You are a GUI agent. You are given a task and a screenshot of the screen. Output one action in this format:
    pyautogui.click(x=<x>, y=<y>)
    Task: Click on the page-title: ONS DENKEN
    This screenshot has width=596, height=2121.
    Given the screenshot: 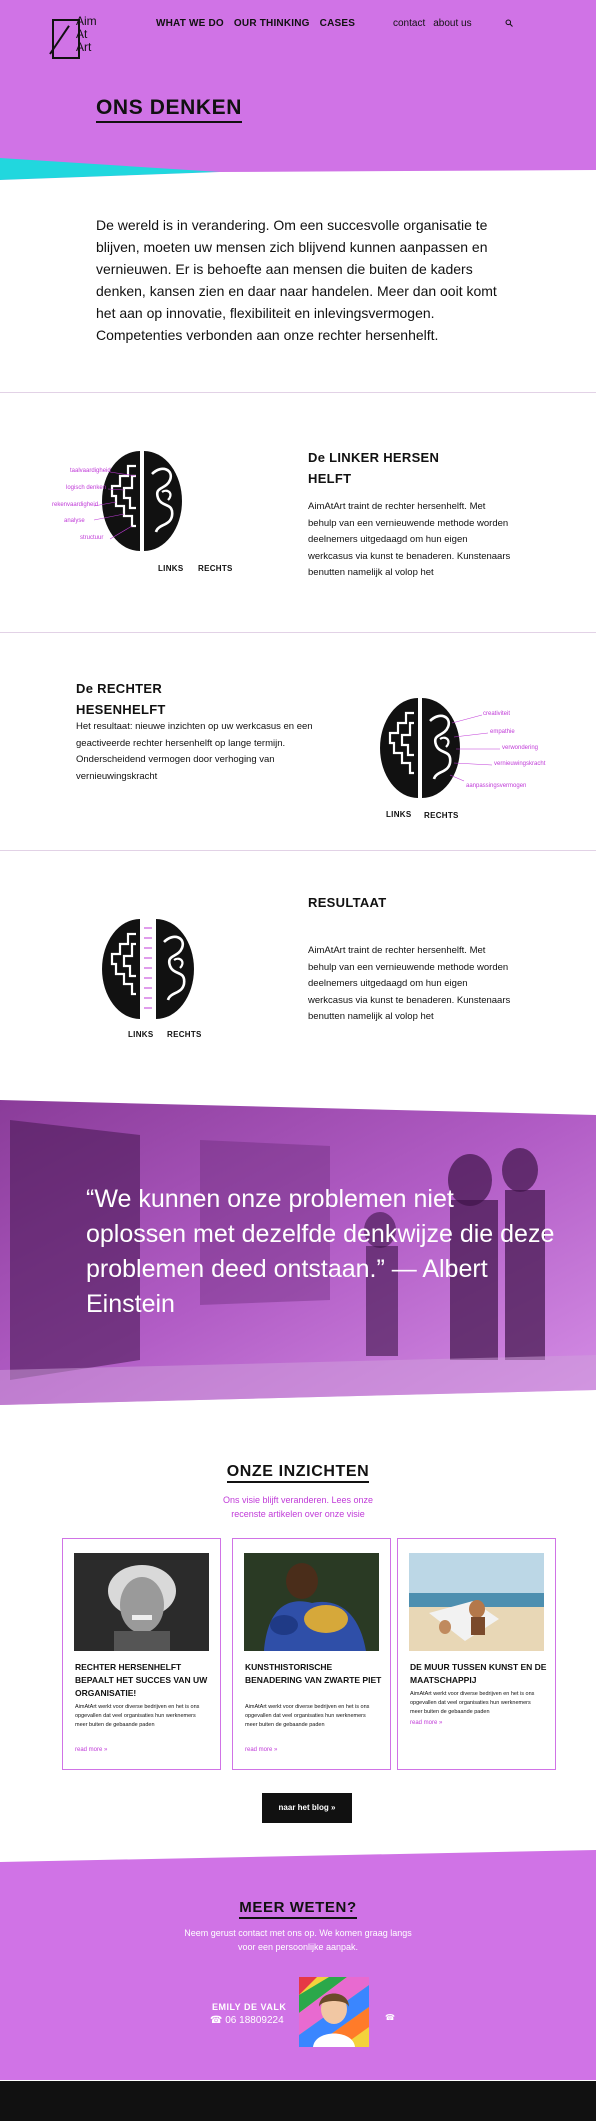 What is the action you would take?
    pyautogui.click(x=169, y=109)
    